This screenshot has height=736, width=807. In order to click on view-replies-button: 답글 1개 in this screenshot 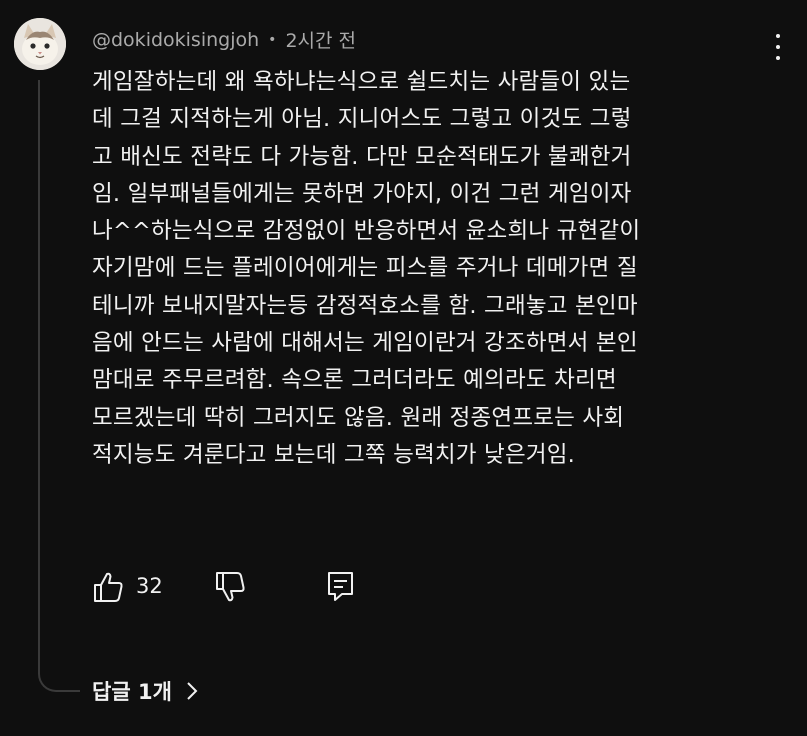, I will do `click(145, 691)`.